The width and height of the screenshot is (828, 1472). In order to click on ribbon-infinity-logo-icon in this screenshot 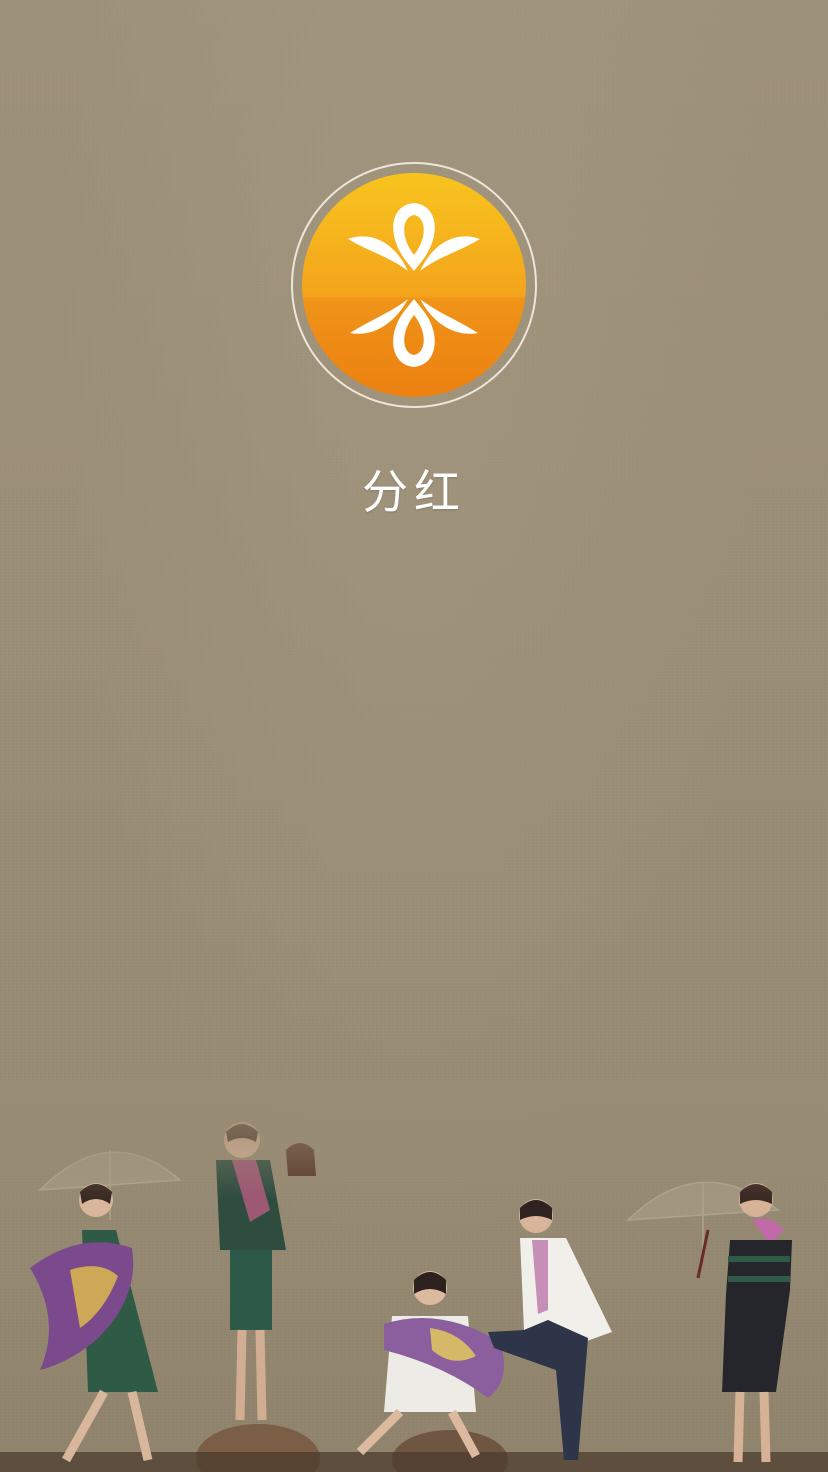, I will do `click(414, 285)`.